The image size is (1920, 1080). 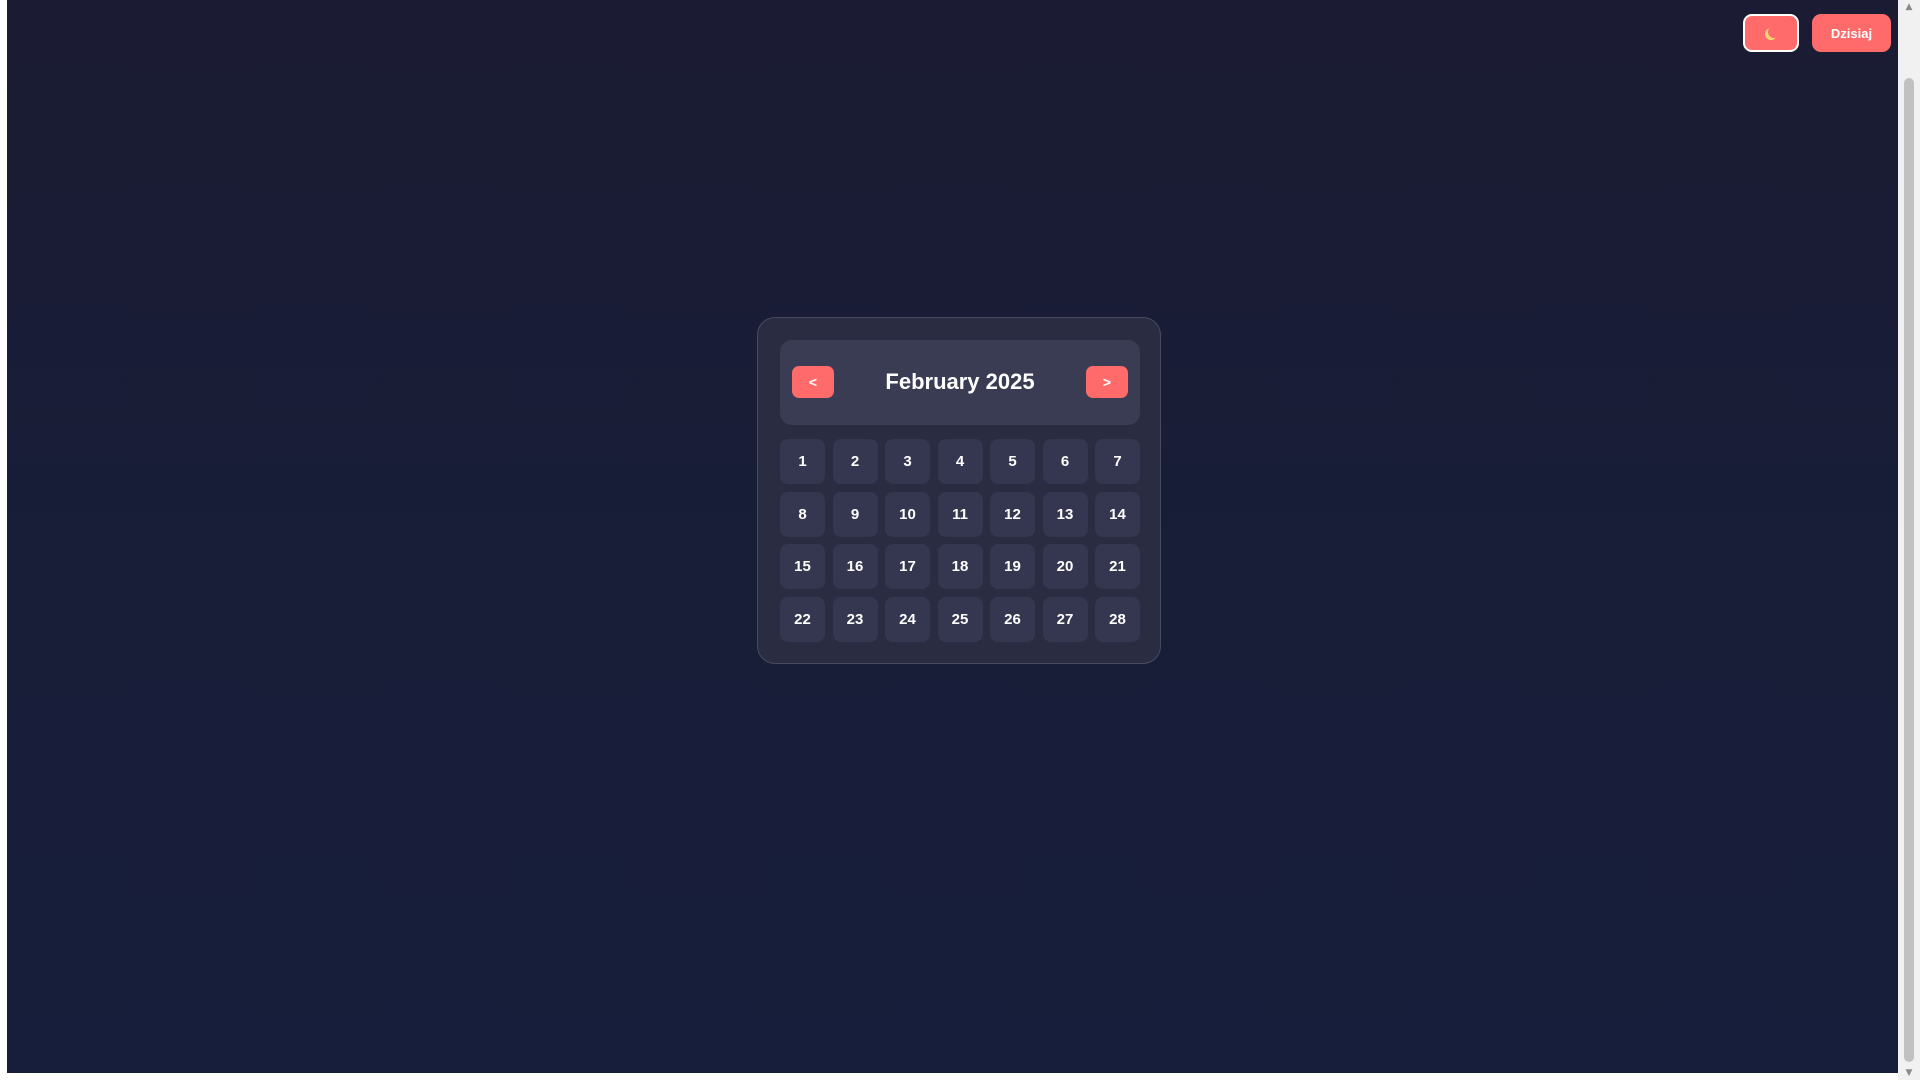 What do you see at coordinates (1774, 32) in the screenshot?
I see `moon-icon` at bounding box center [1774, 32].